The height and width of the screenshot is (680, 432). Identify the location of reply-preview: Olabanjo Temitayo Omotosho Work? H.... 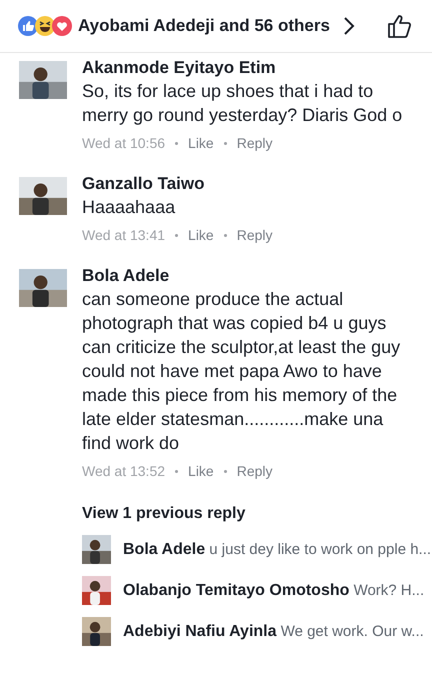
(273, 591).